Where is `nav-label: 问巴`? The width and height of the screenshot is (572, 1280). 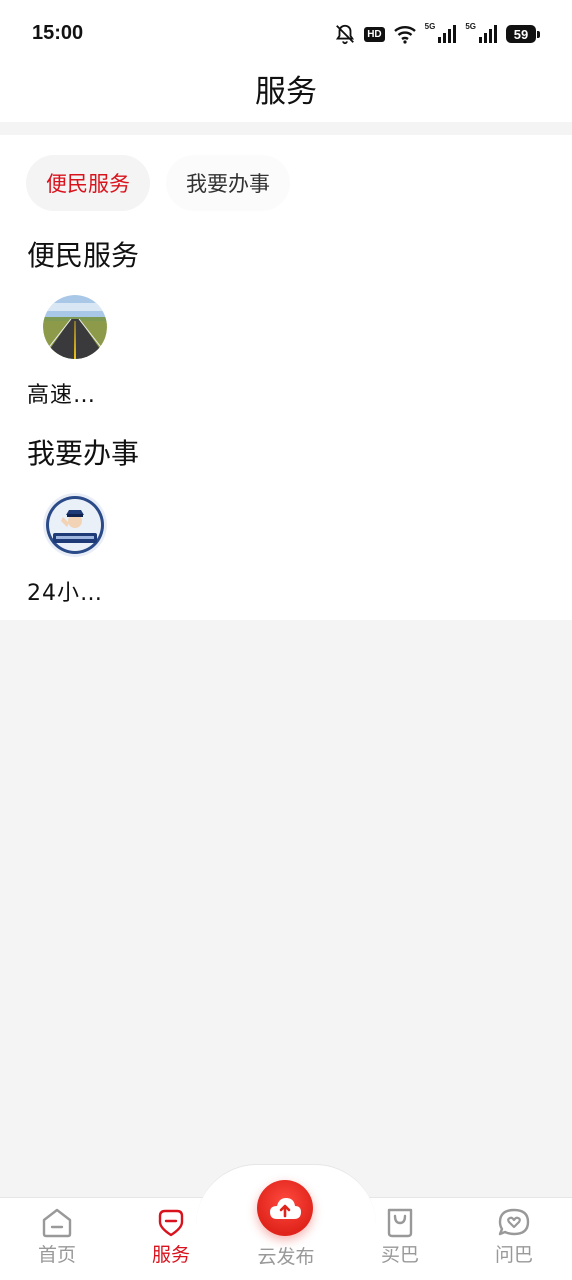 nav-label: 问巴 is located at coordinates (513, 1255).